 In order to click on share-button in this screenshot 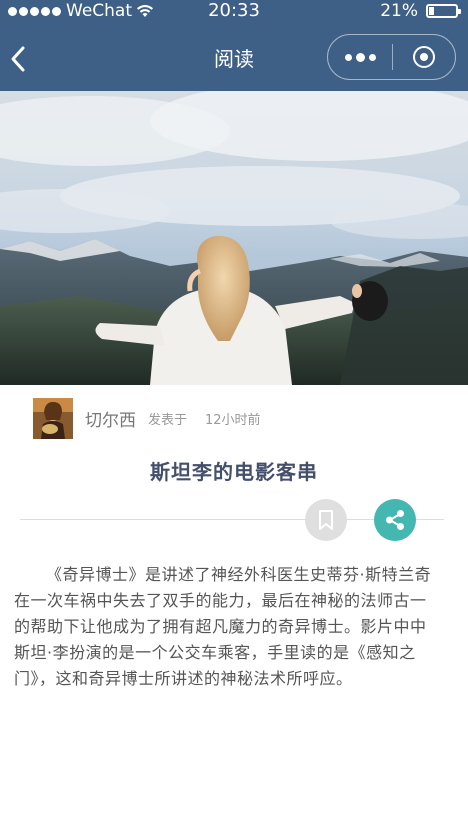, I will do `click(395, 520)`.